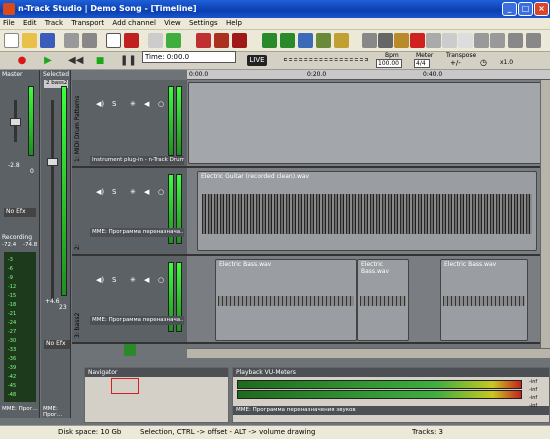 This screenshot has width=550, height=439. What do you see at coordinates (133, 22) in the screenshot?
I see `menu-add-channel: Add channel` at bounding box center [133, 22].